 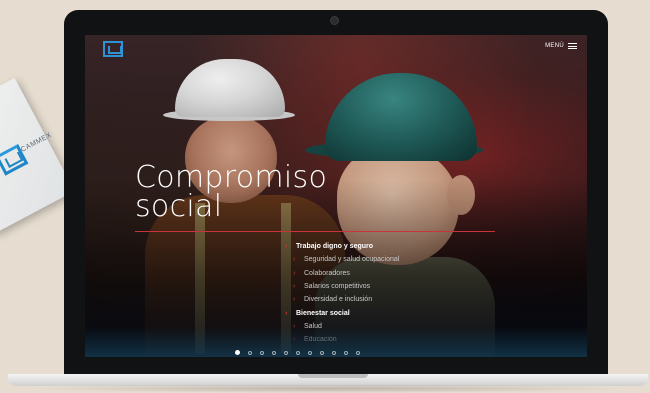 I want to click on menu-item-seguridad: › Seguridad y salud ocupacional, so click(x=342, y=259).